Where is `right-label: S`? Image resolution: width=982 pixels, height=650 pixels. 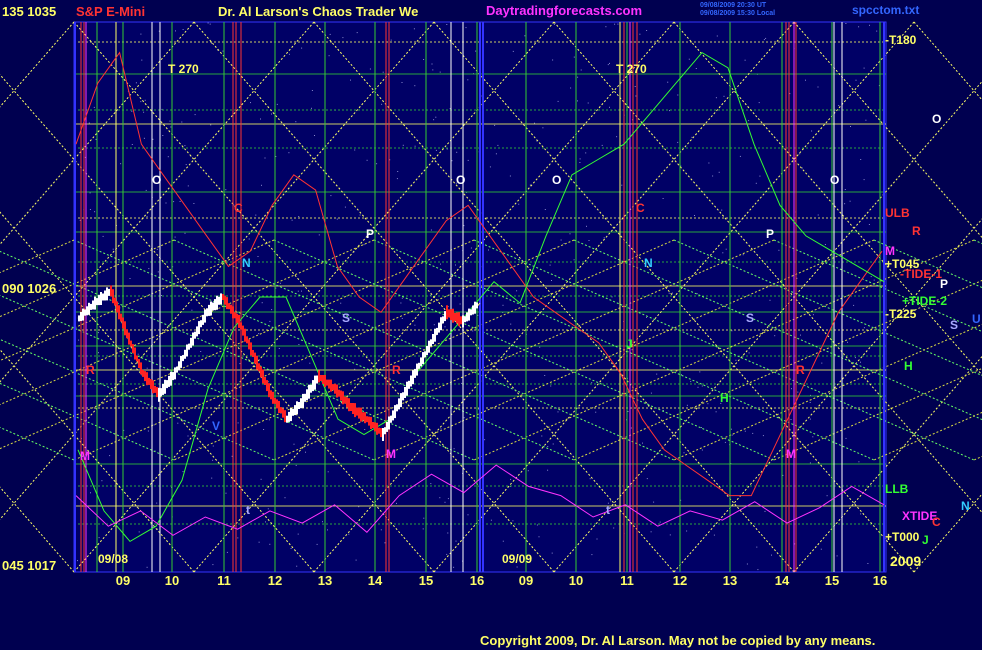
right-label: S is located at coordinates (954, 325).